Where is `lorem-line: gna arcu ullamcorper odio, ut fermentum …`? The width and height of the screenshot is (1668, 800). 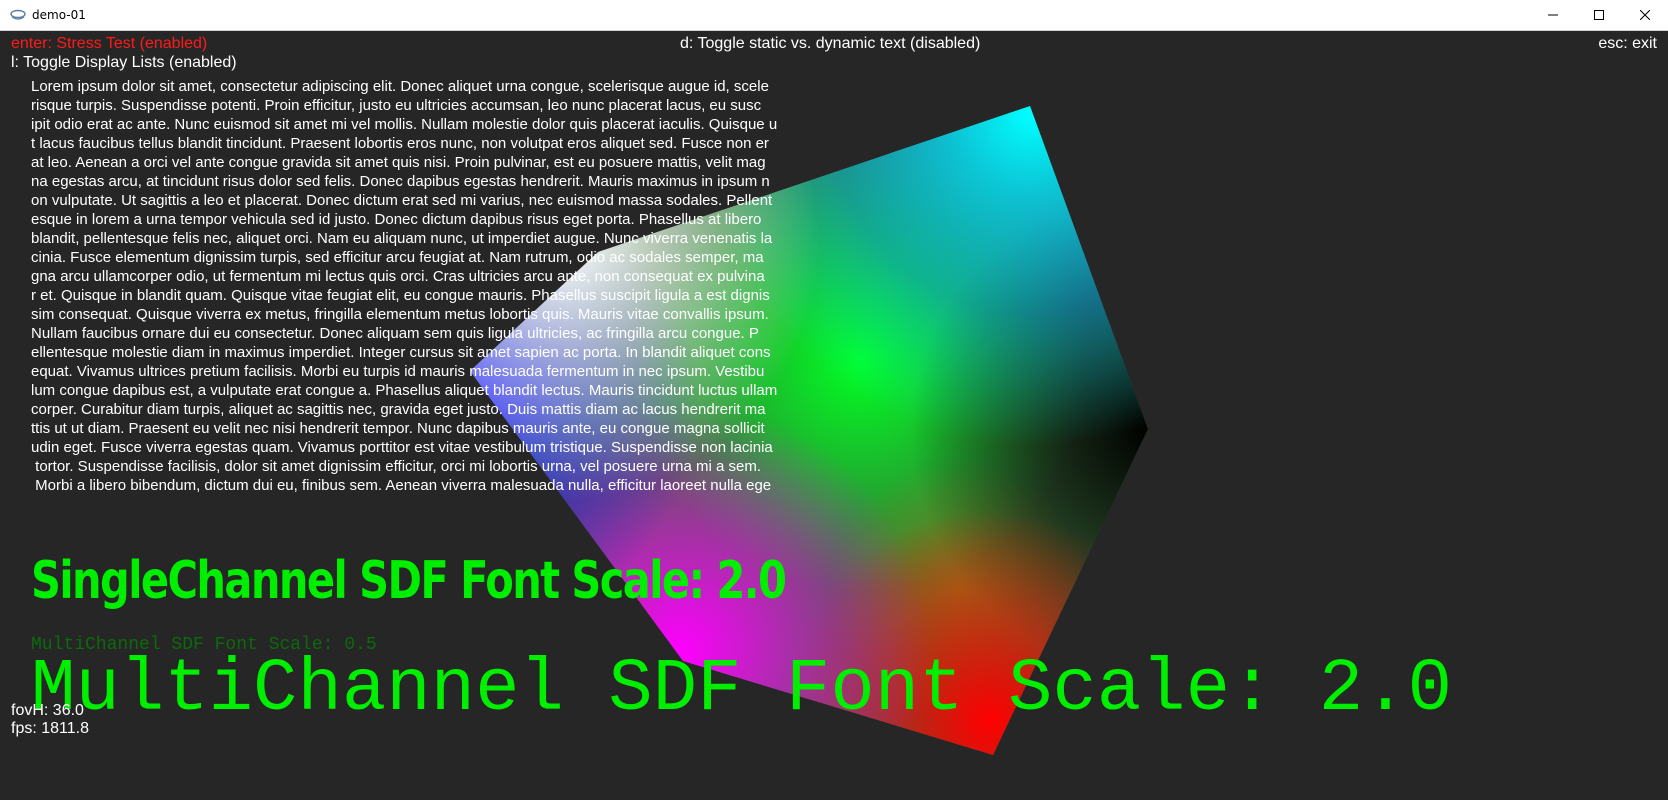
lorem-line: gna arcu ullamcorper odio, ut fermentum … is located at coordinates (398, 276).